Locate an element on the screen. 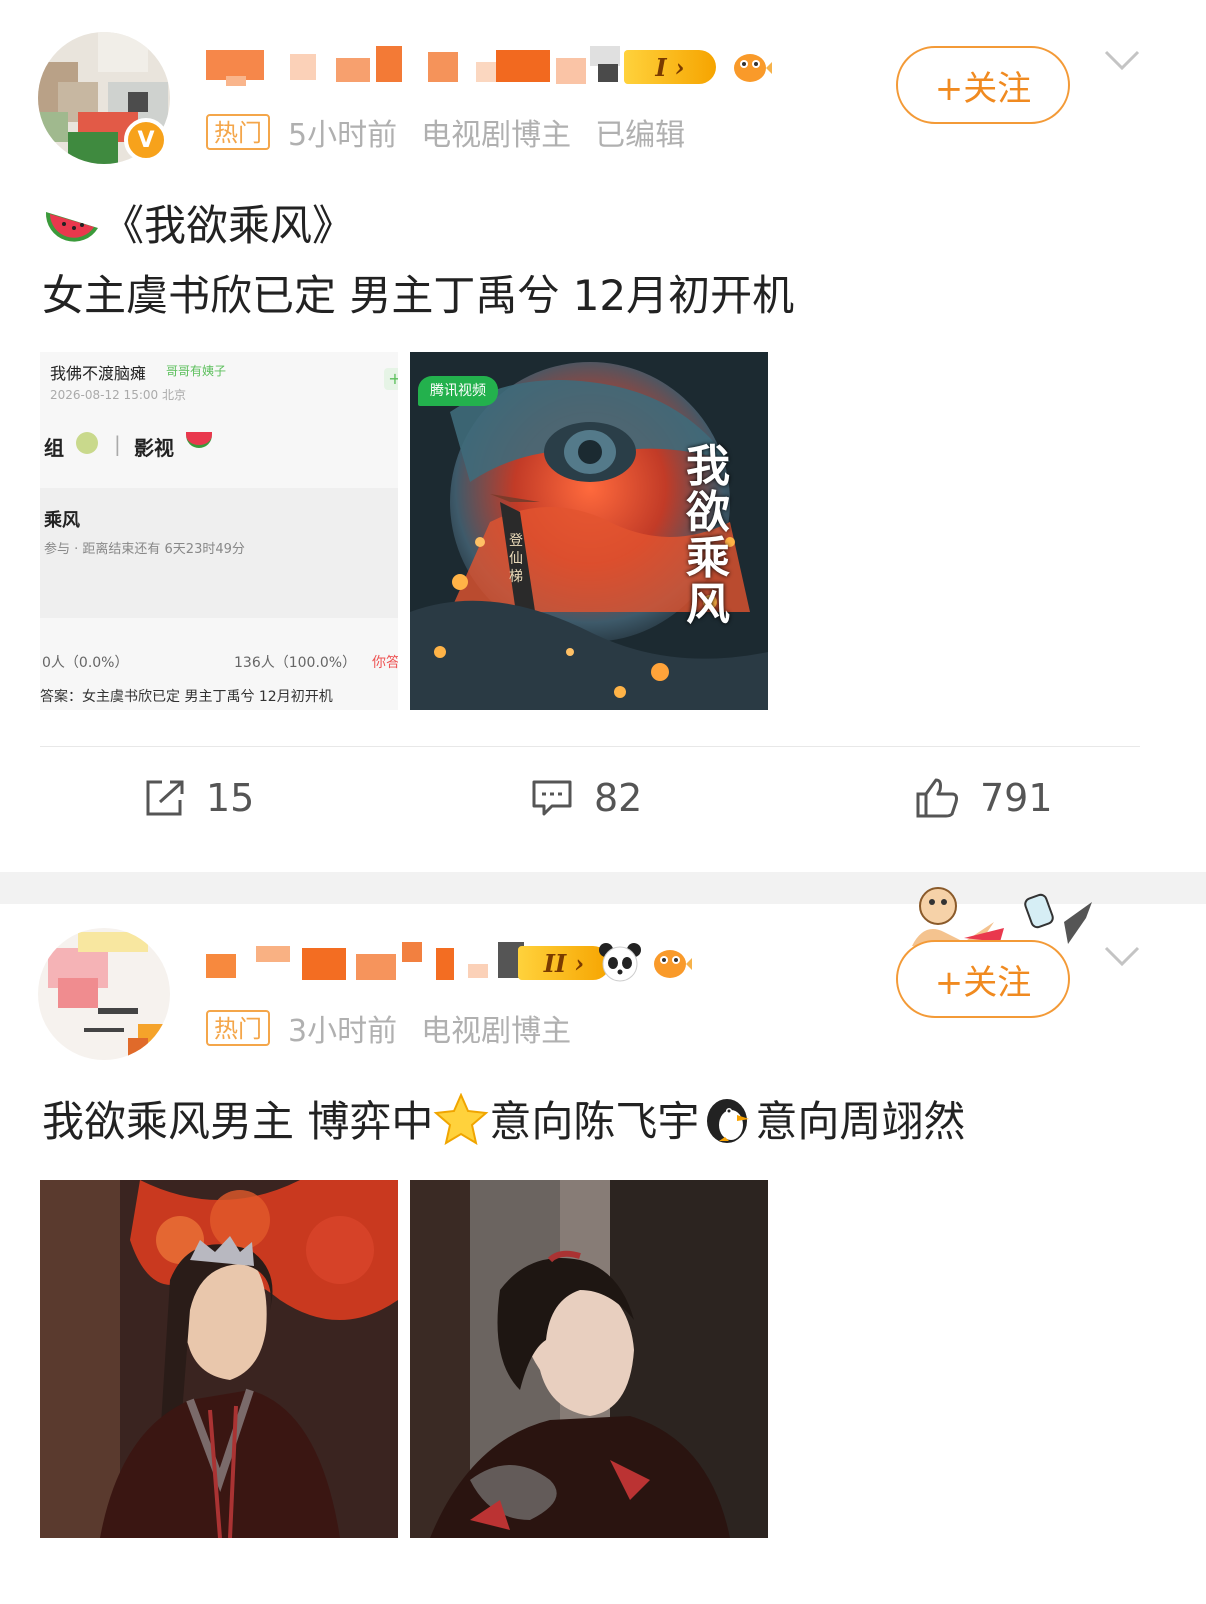 This screenshot has height=1604, width=1206. poster-title-char-3: 乘 is located at coordinates (708, 558).